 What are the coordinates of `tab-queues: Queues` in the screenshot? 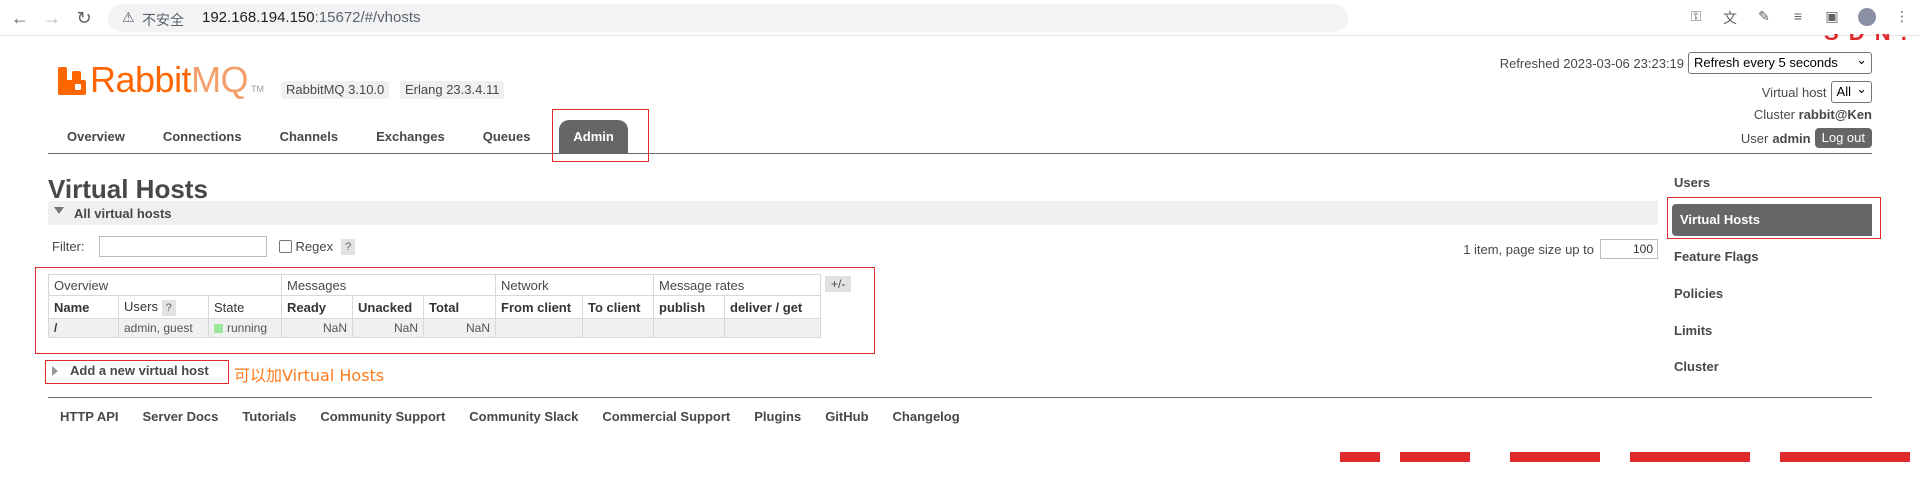 It's located at (507, 137).